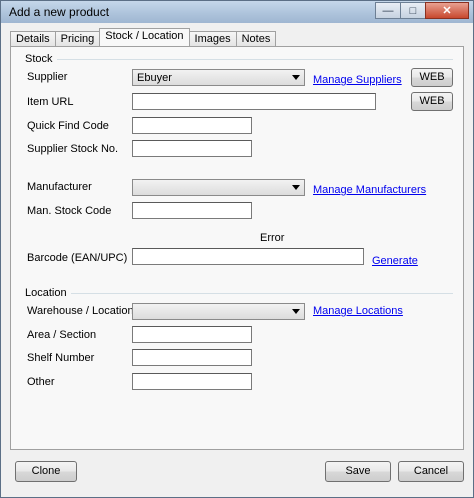 The width and height of the screenshot is (474, 498). What do you see at coordinates (192, 334) in the screenshot?
I see `area-section-input` at bounding box center [192, 334].